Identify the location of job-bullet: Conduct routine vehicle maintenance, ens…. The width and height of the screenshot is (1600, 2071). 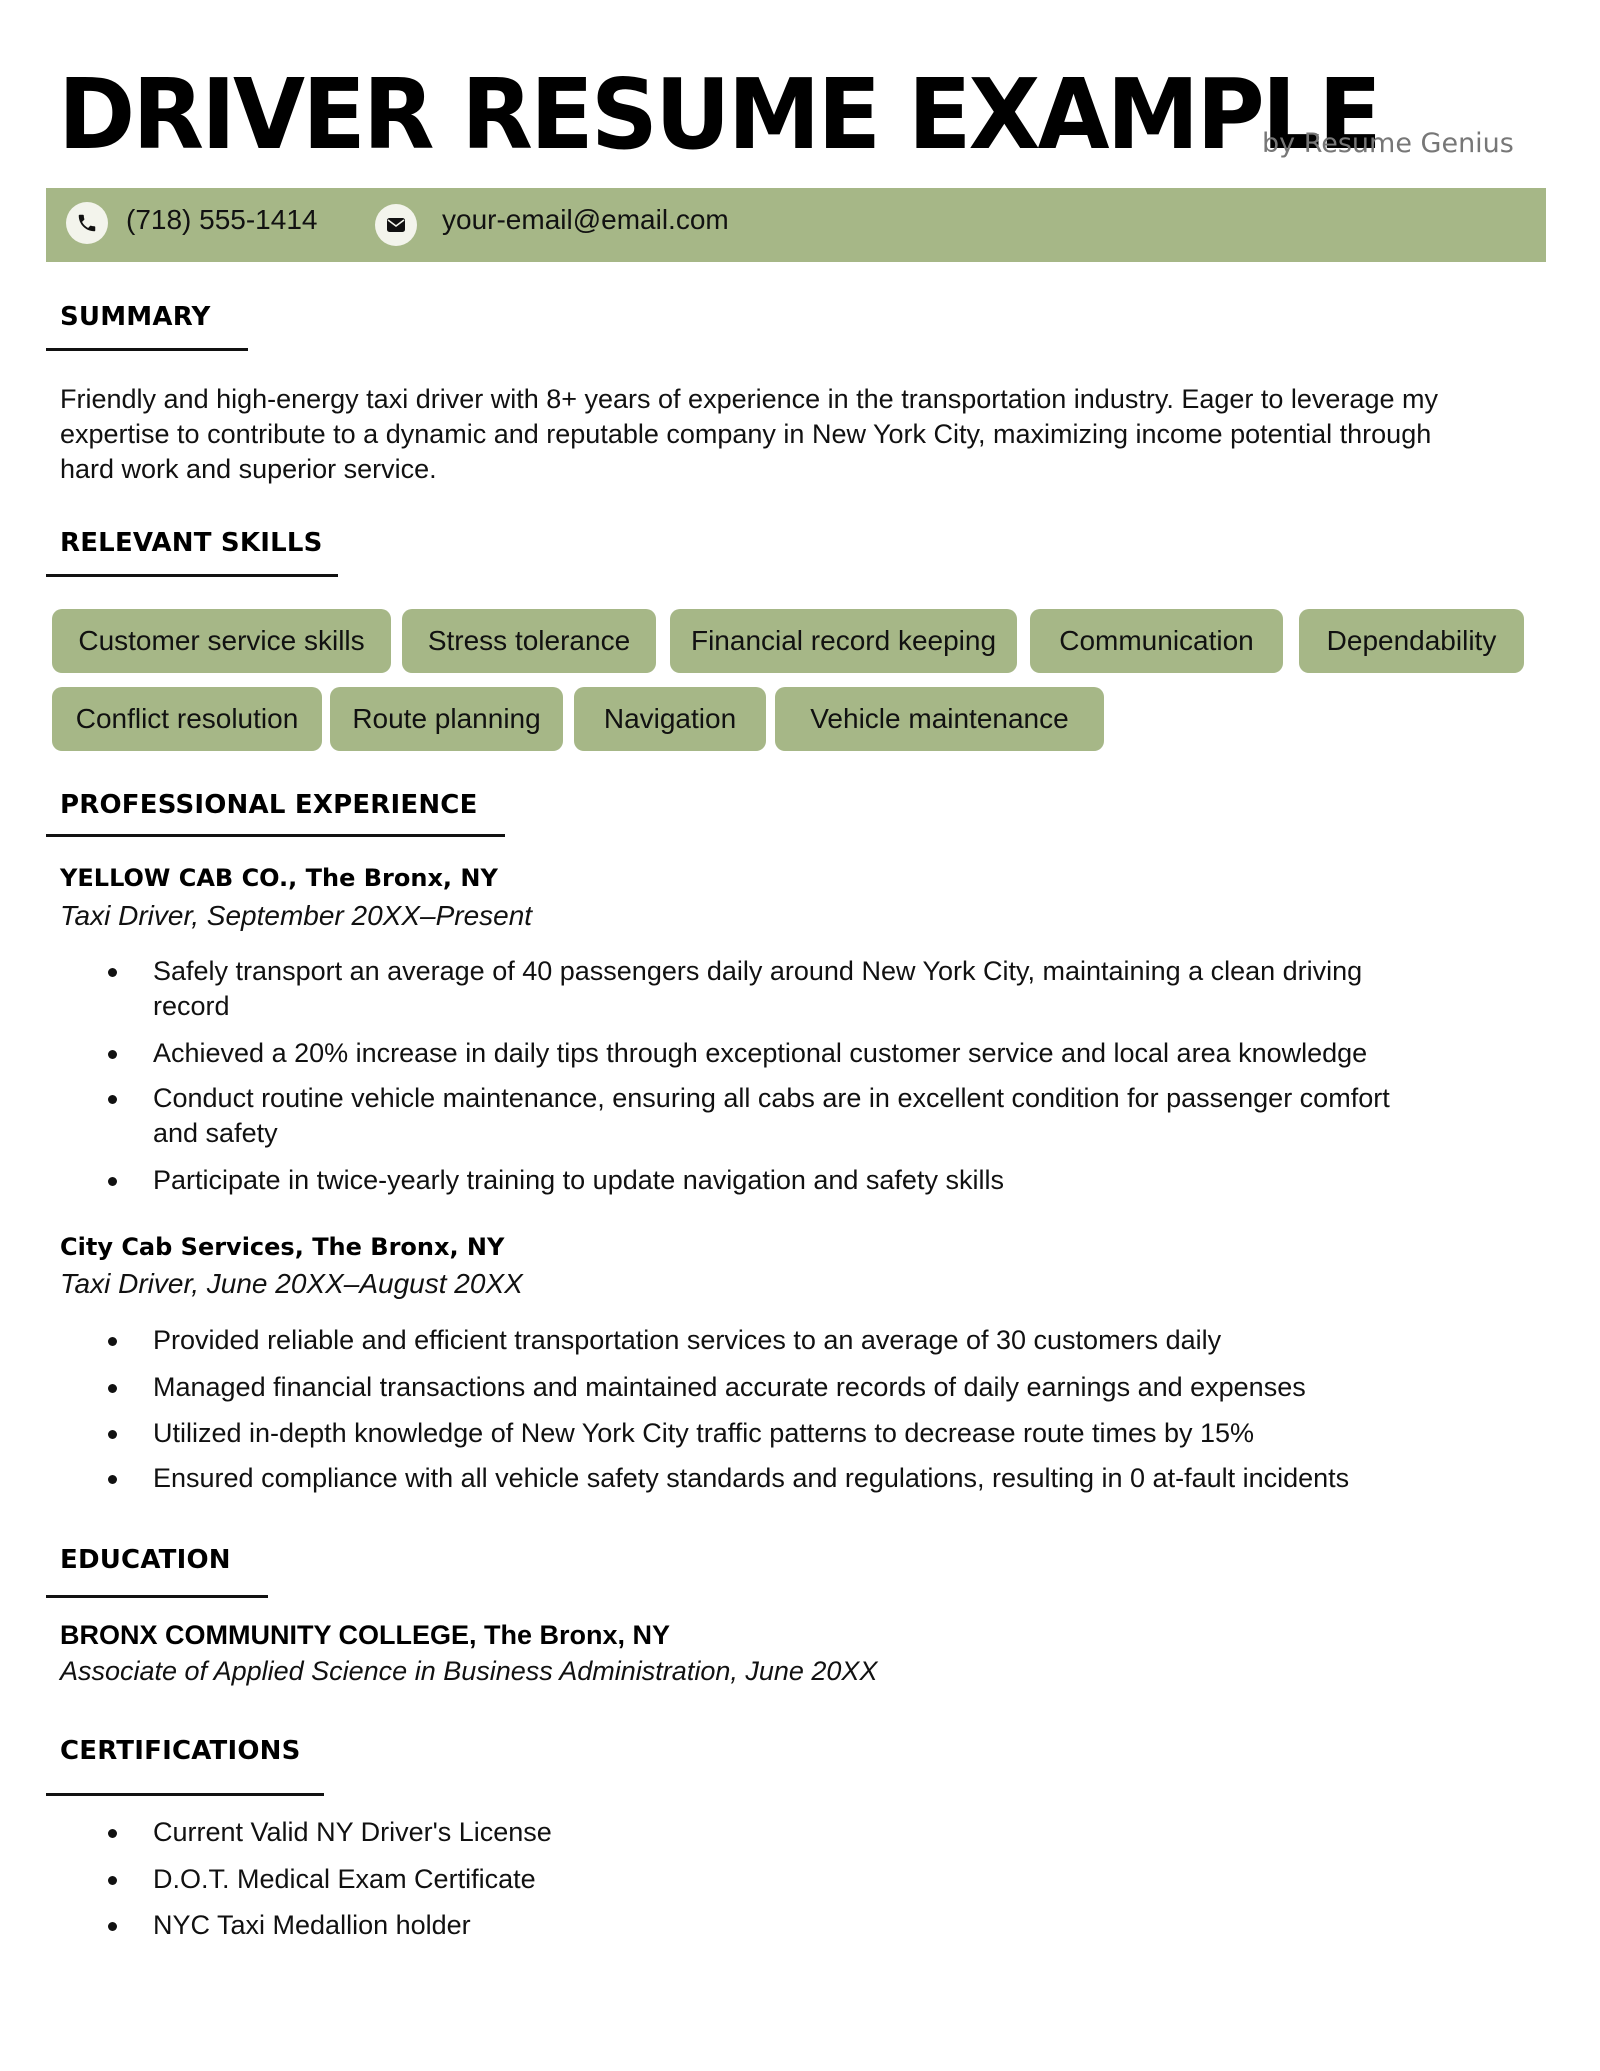
(784, 1116).